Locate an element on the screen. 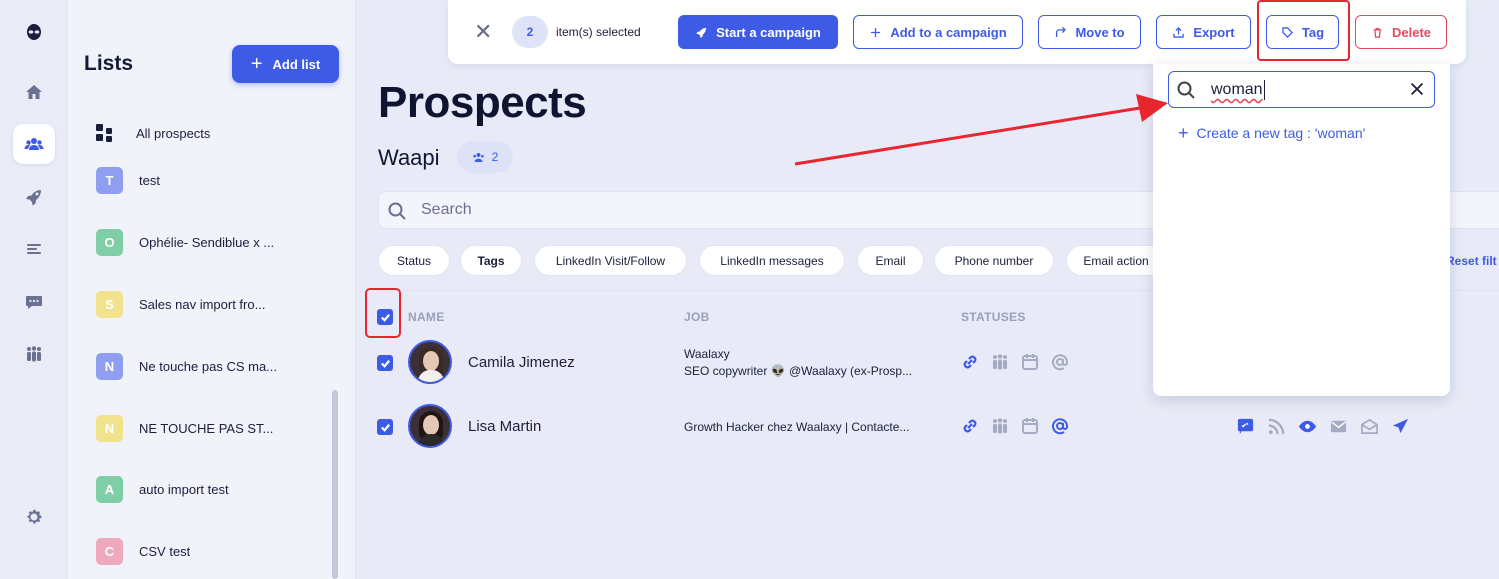 The height and width of the screenshot is (579, 1499). status-icons is located at coordinates (1015, 362).